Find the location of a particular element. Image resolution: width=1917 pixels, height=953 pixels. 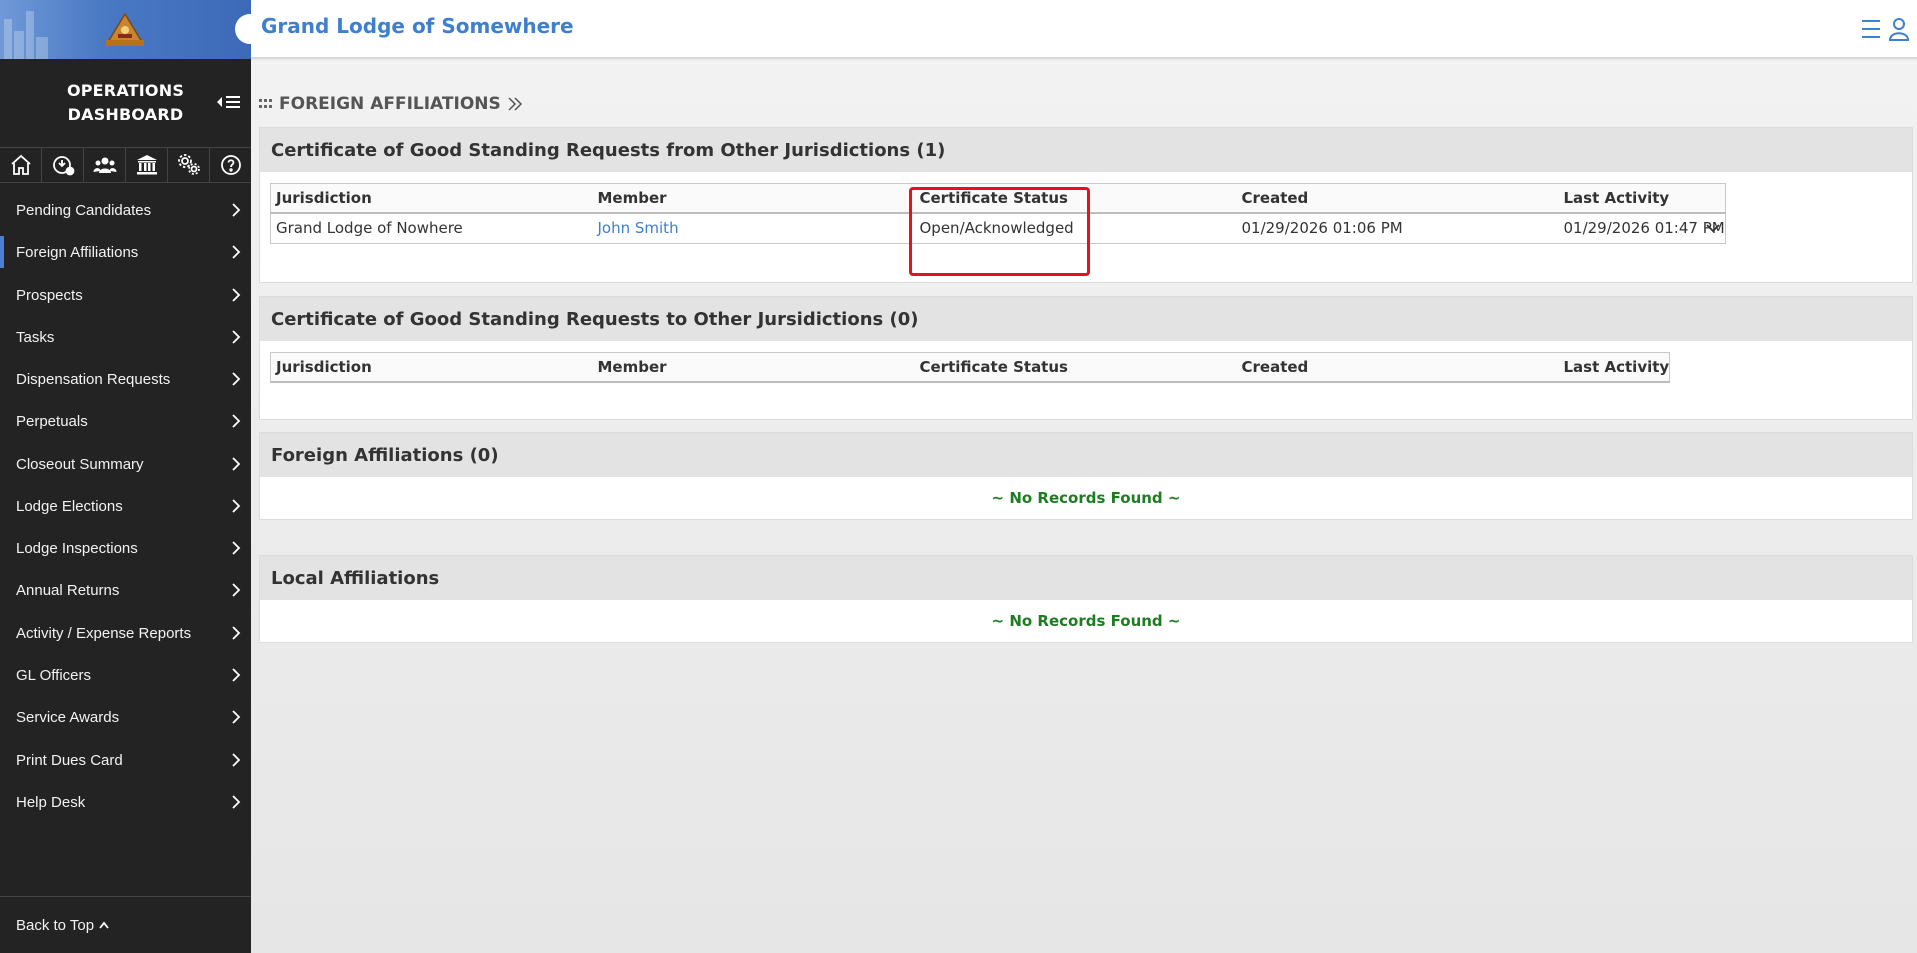

sidebar-item-help-desk: Help Desk is located at coordinates (125, 802).